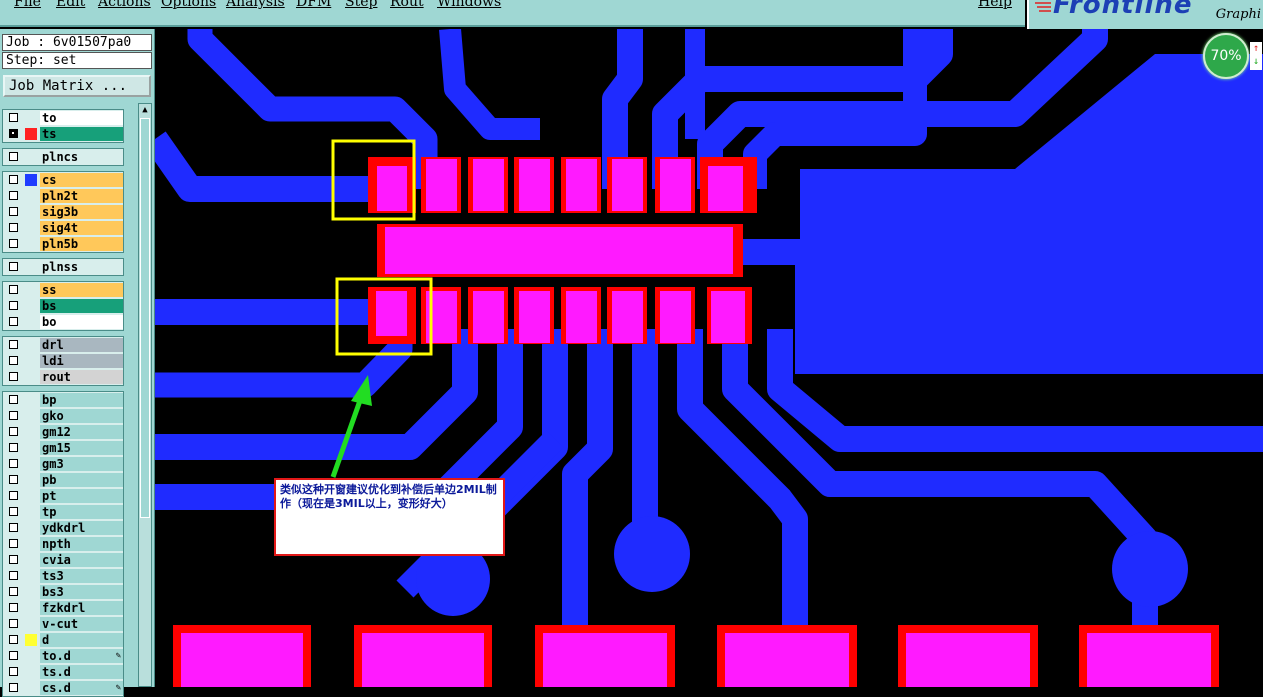 The width and height of the screenshot is (1263, 697). What do you see at coordinates (70, 5) in the screenshot?
I see `menu-edit: Edit` at bounding box center [70, 5].